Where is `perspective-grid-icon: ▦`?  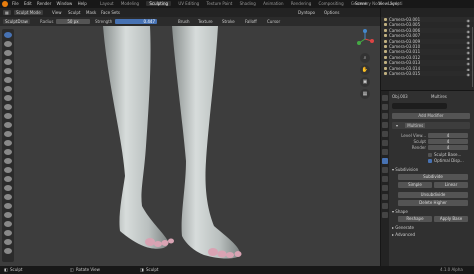
perspective-grid-icon: ▦ is located at coordinates (365, 94).